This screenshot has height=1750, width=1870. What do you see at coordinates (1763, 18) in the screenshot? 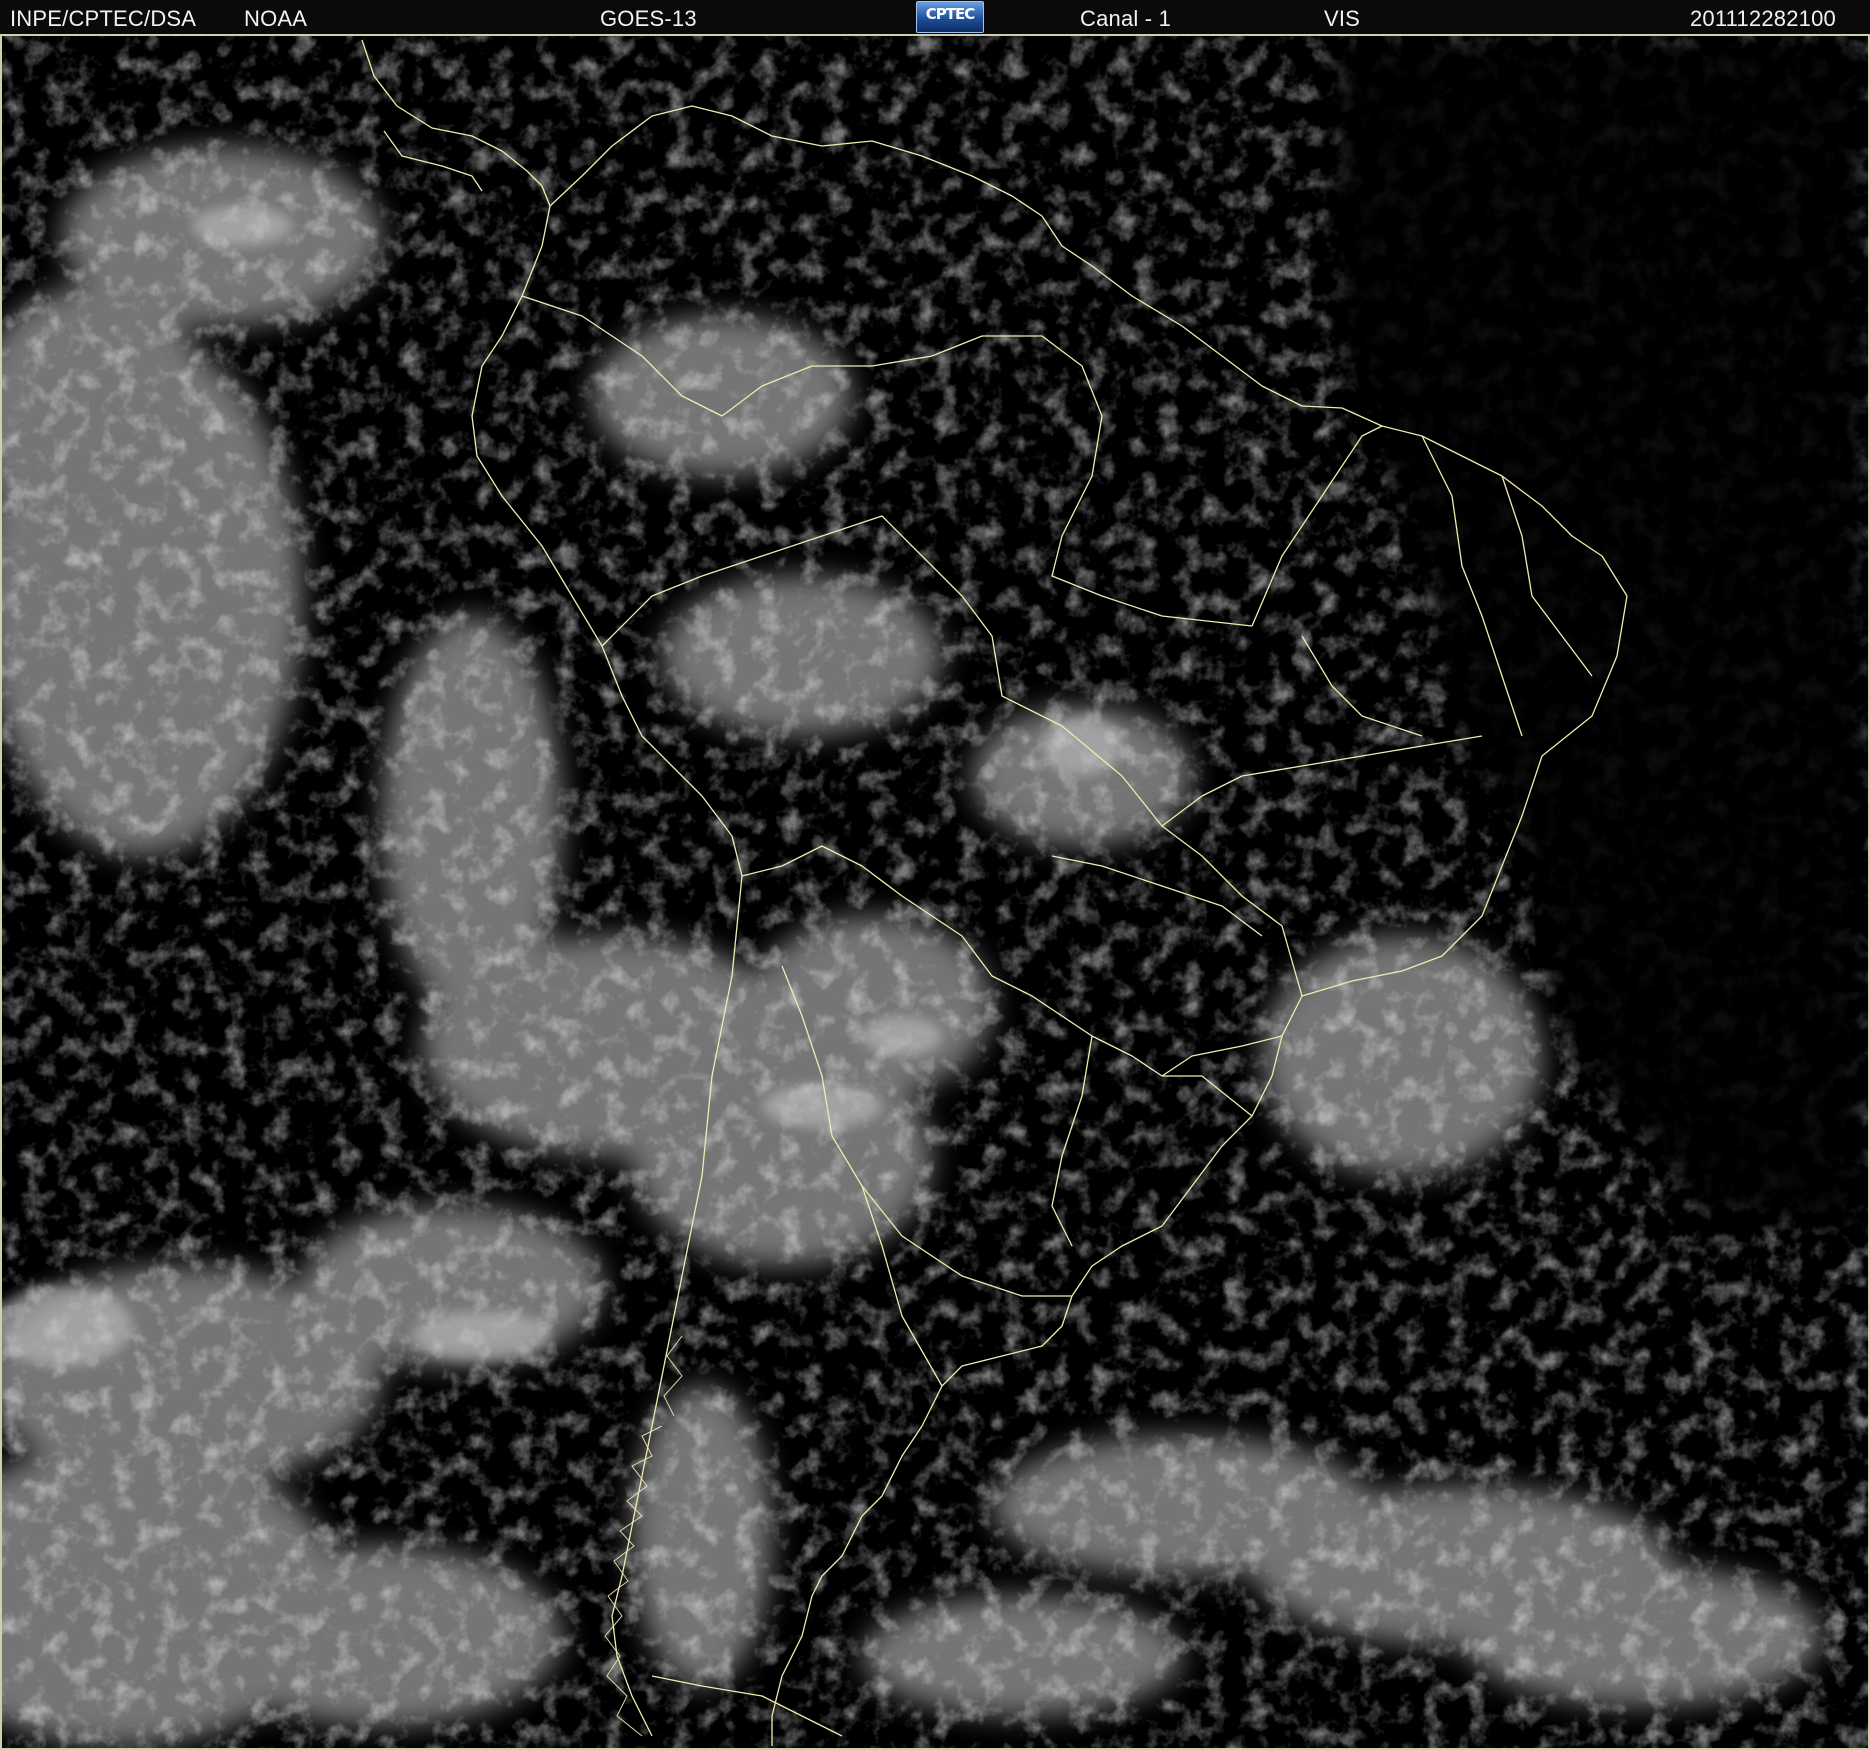
I see `timestamp-label: 201112282100` at bounding box center [1763, 18].